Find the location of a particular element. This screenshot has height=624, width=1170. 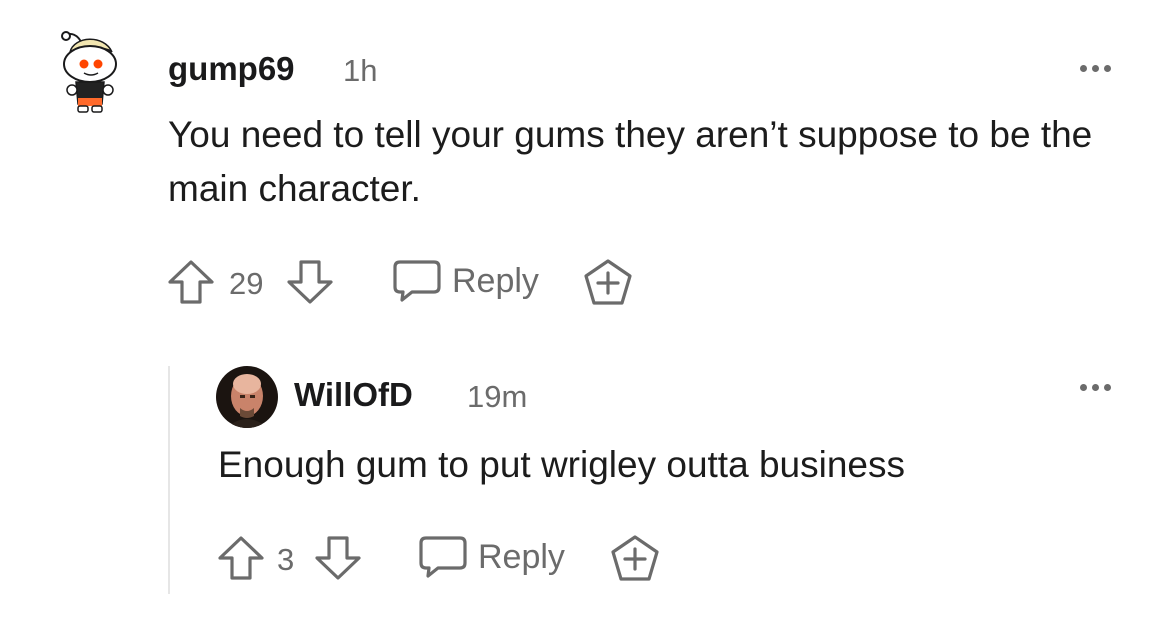

timestamp: 1h is located at coordinates (360, 70).